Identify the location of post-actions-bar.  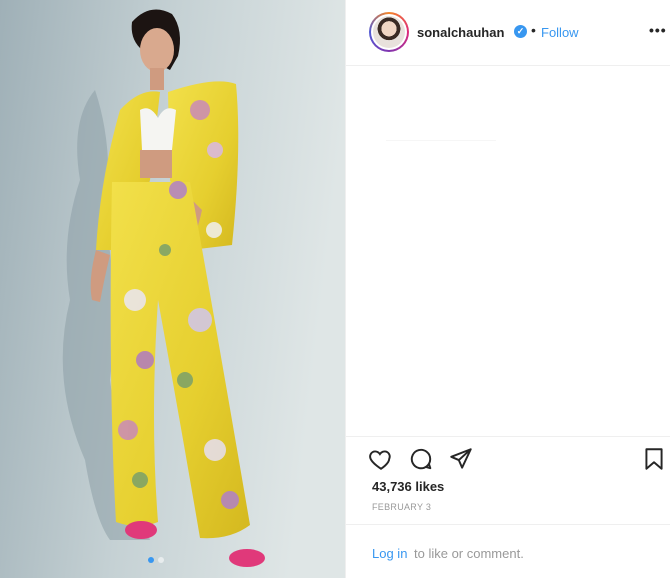
(508, 456).